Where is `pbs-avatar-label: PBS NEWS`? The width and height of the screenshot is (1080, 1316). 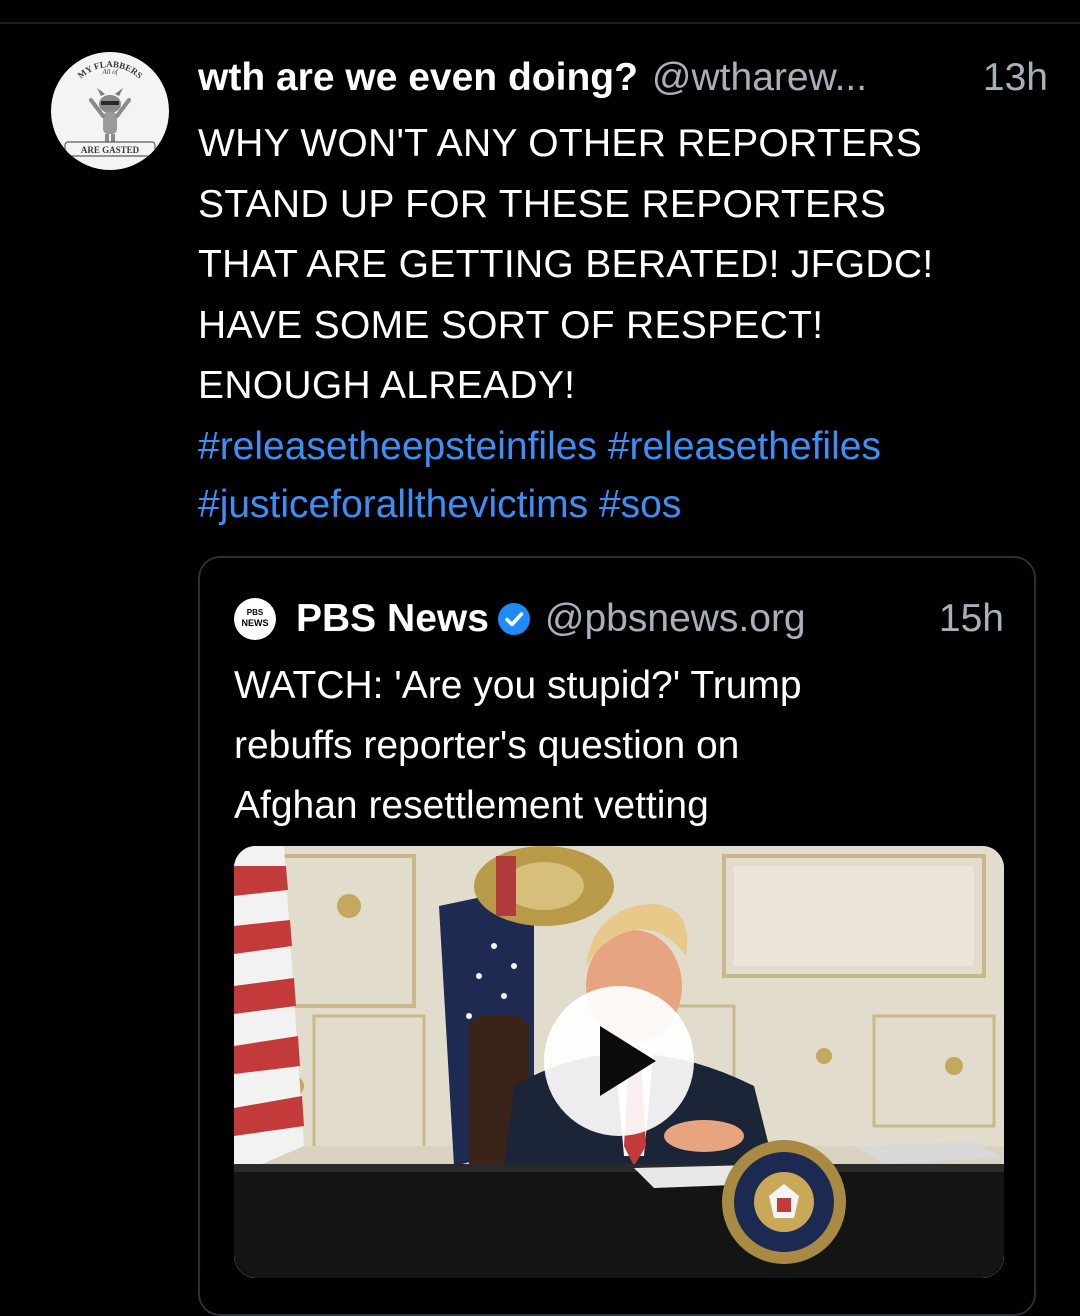
pbs-avatar-label: PBS NEWS is located at coordinates (255, 618).